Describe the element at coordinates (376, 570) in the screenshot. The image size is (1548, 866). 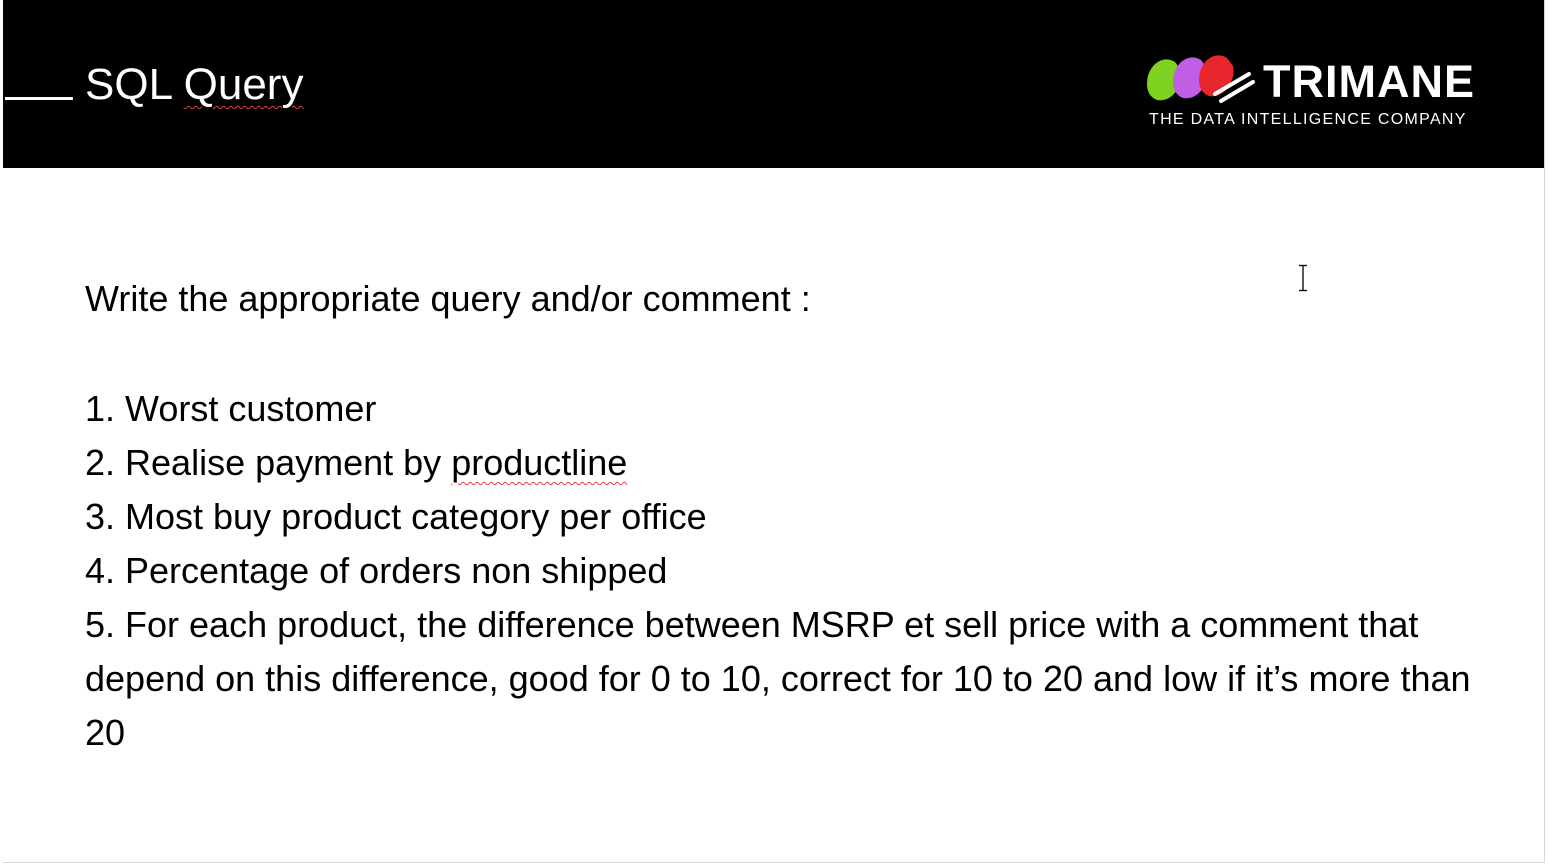
I see `task-text: 4. Percentage of orders non shipped` at that location.